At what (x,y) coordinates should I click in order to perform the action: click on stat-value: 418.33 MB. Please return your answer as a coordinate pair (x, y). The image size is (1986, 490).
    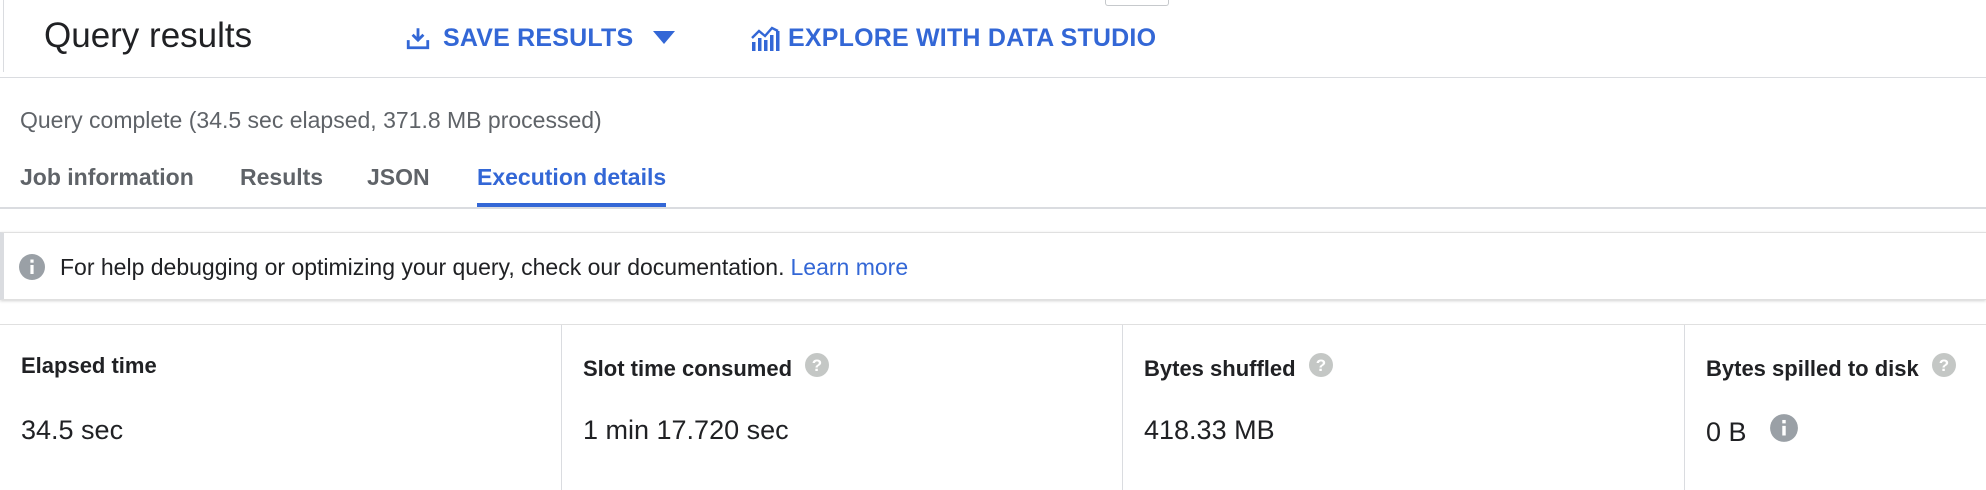
    Looking at the image, I should click on (1209, 430).